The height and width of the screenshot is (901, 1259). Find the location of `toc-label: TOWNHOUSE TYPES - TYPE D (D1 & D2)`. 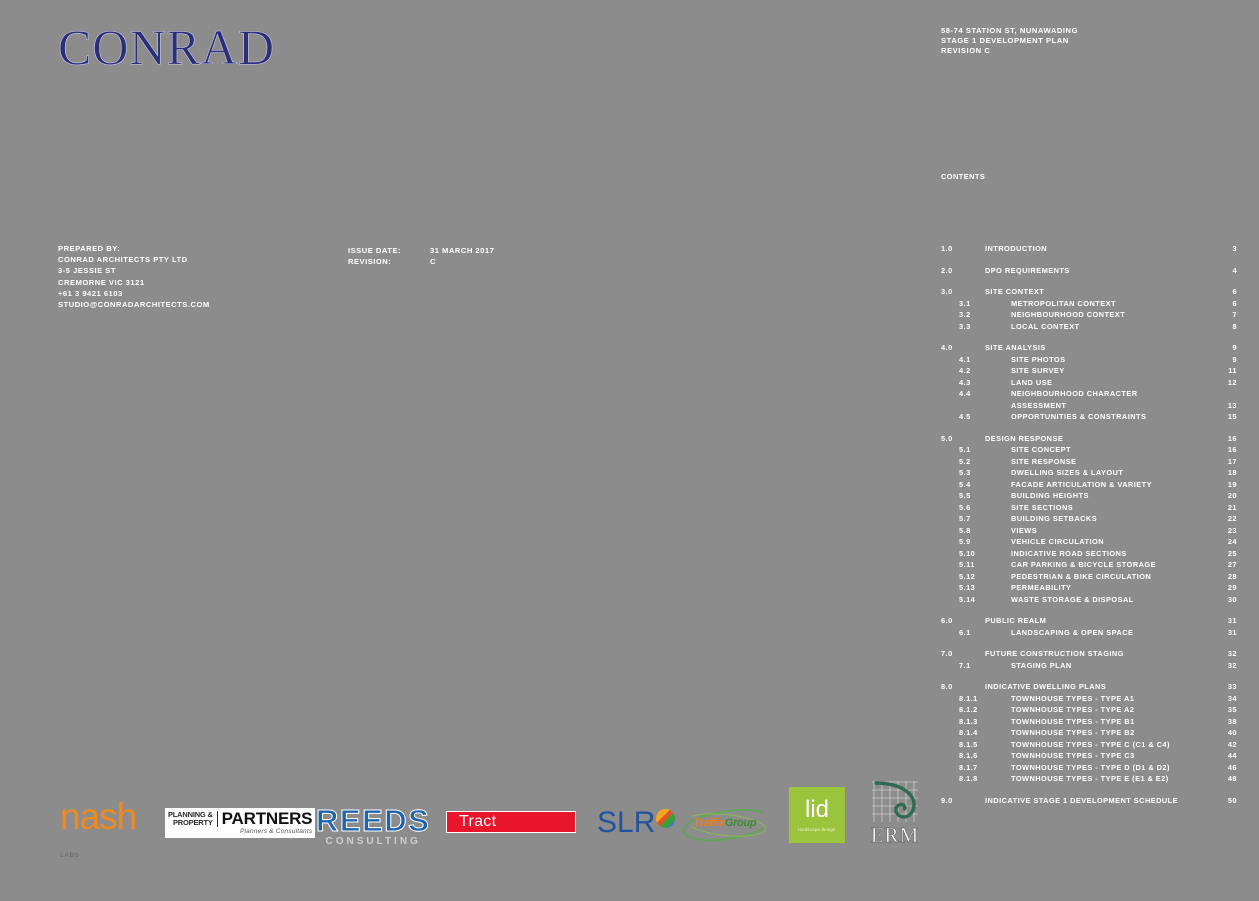

toc-label: TOWNHOUSE TYPES - TYPE D (D1 & D2) is located at coordinates (1090, 767).